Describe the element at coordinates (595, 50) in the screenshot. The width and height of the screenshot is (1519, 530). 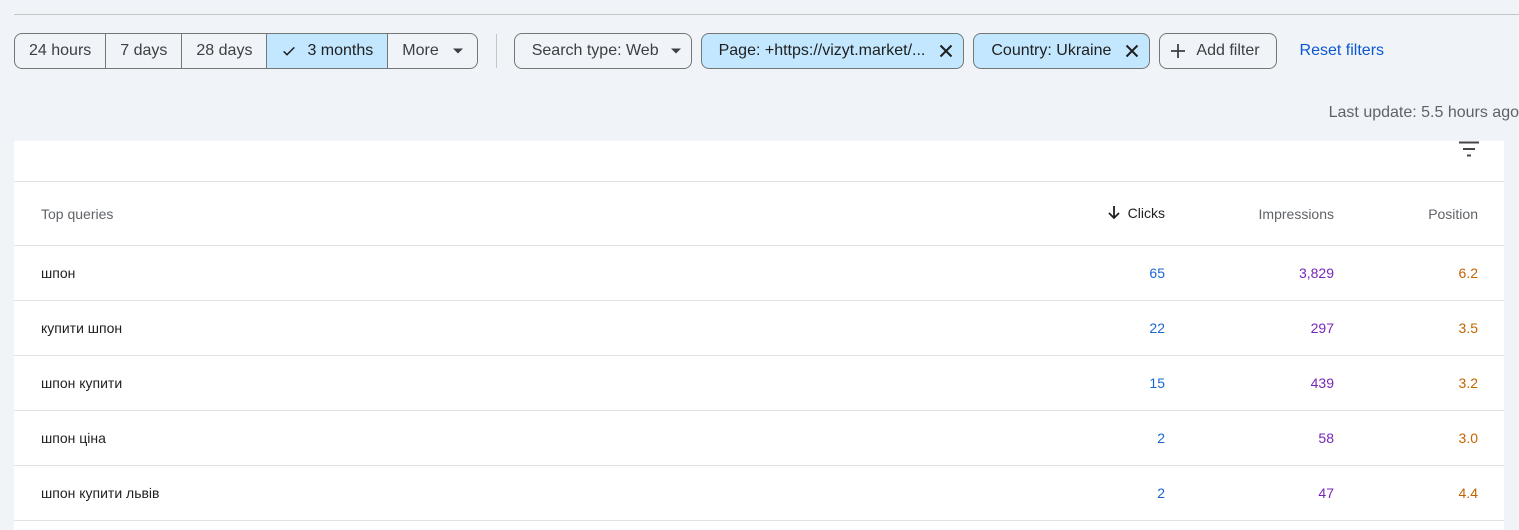
I see `search-type-label: Search type: Web` at that location.